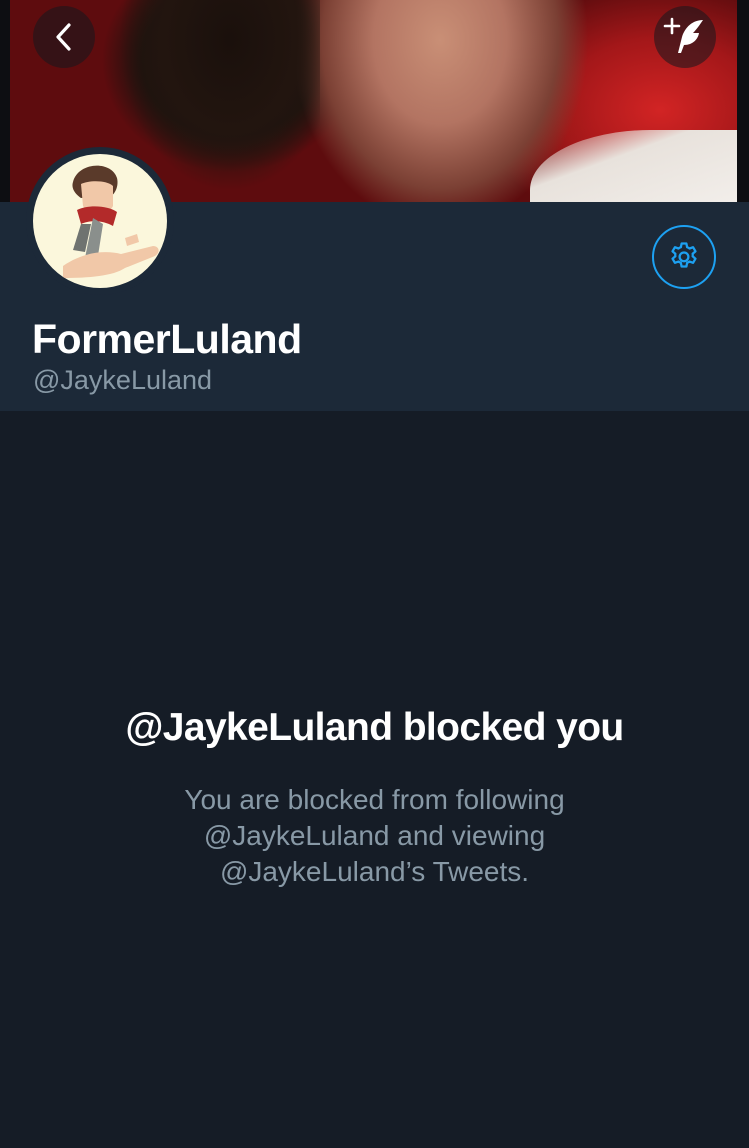  I want to click on avatar-illustration, so click(111, 221).